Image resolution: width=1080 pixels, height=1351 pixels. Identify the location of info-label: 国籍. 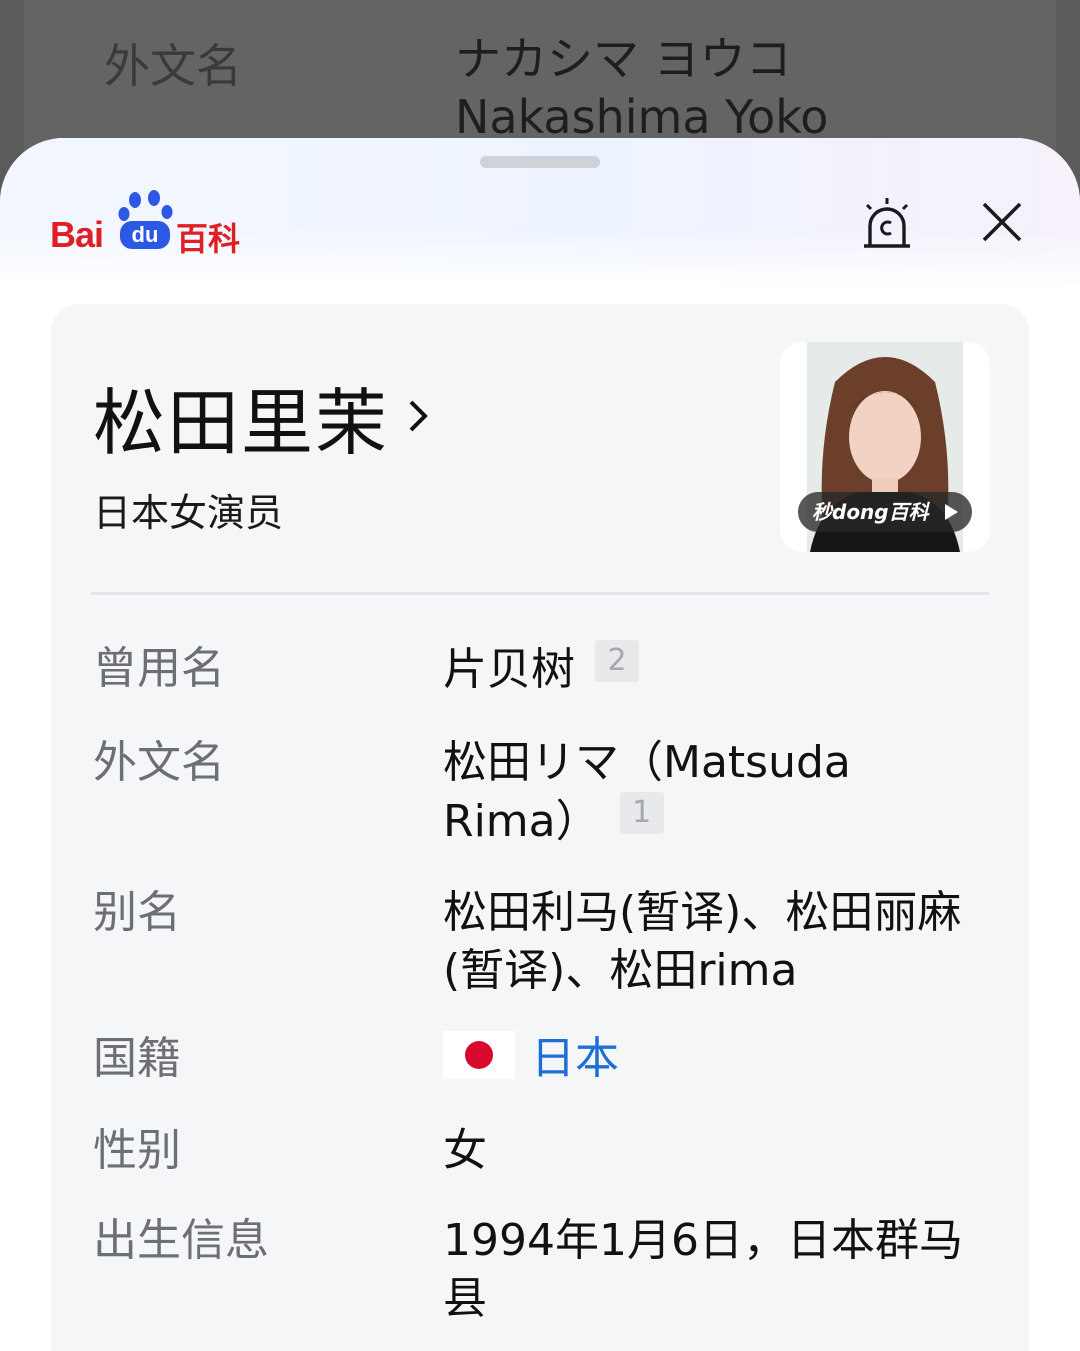
(137, 1058).